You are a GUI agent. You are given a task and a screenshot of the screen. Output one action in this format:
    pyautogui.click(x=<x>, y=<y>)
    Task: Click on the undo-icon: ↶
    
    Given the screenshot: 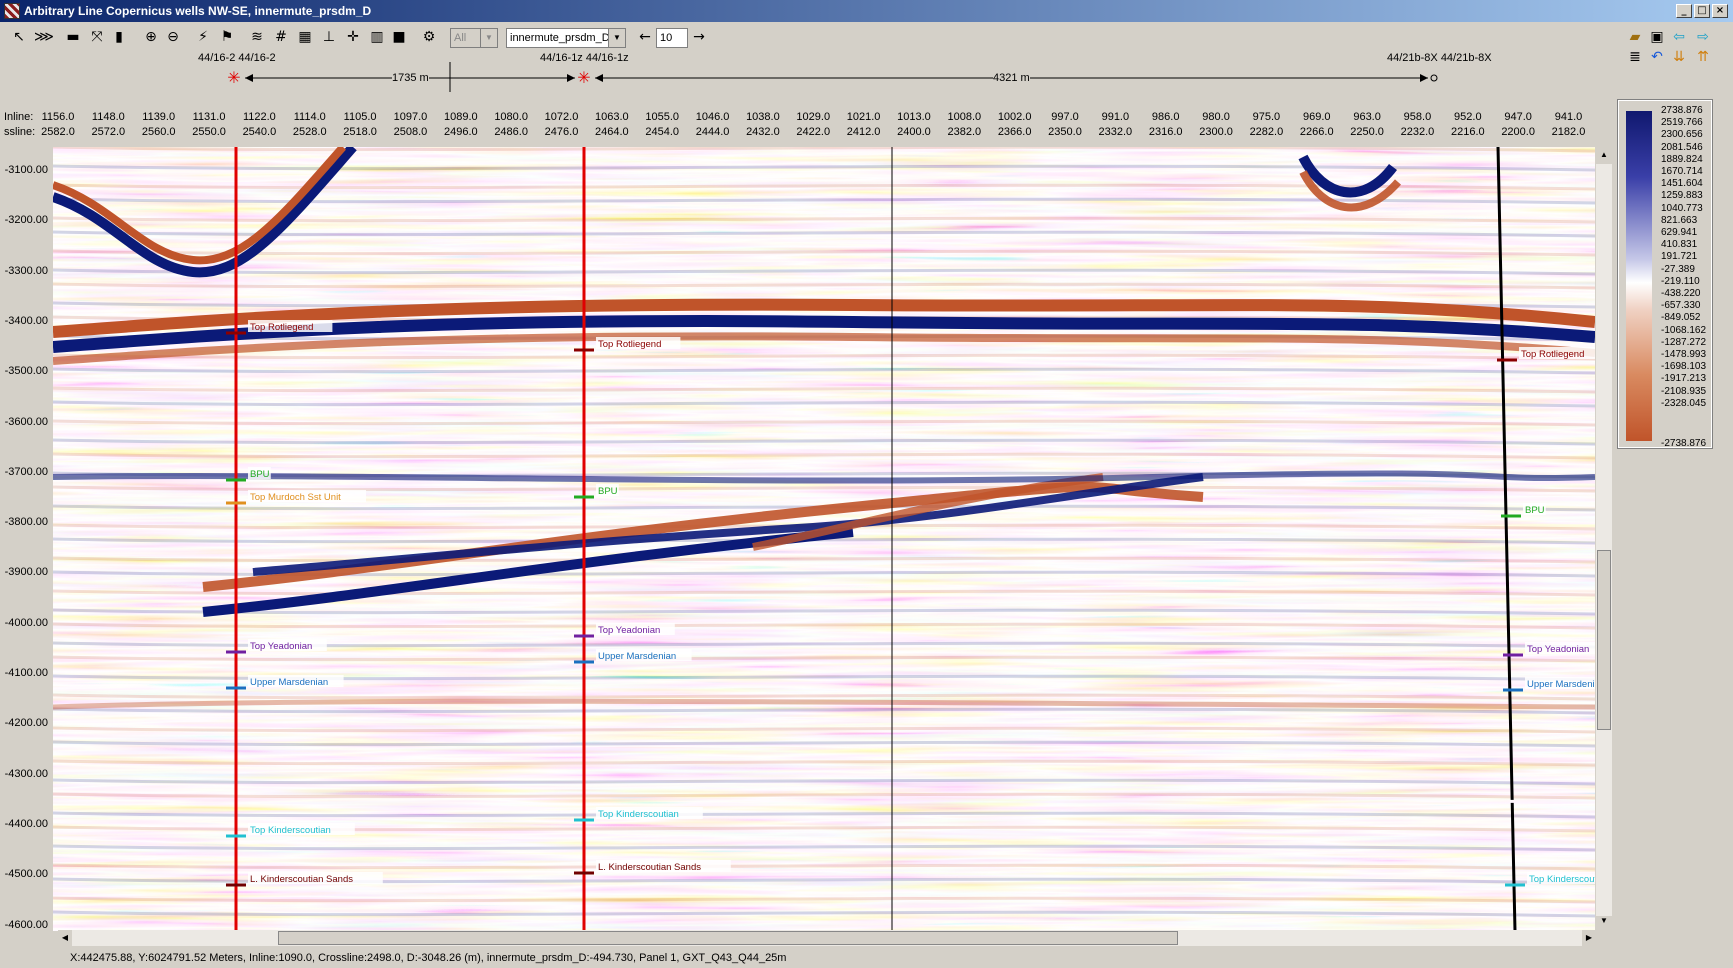 What is the action you would take?
    pyautogui.click(x=1657, y=57)
    